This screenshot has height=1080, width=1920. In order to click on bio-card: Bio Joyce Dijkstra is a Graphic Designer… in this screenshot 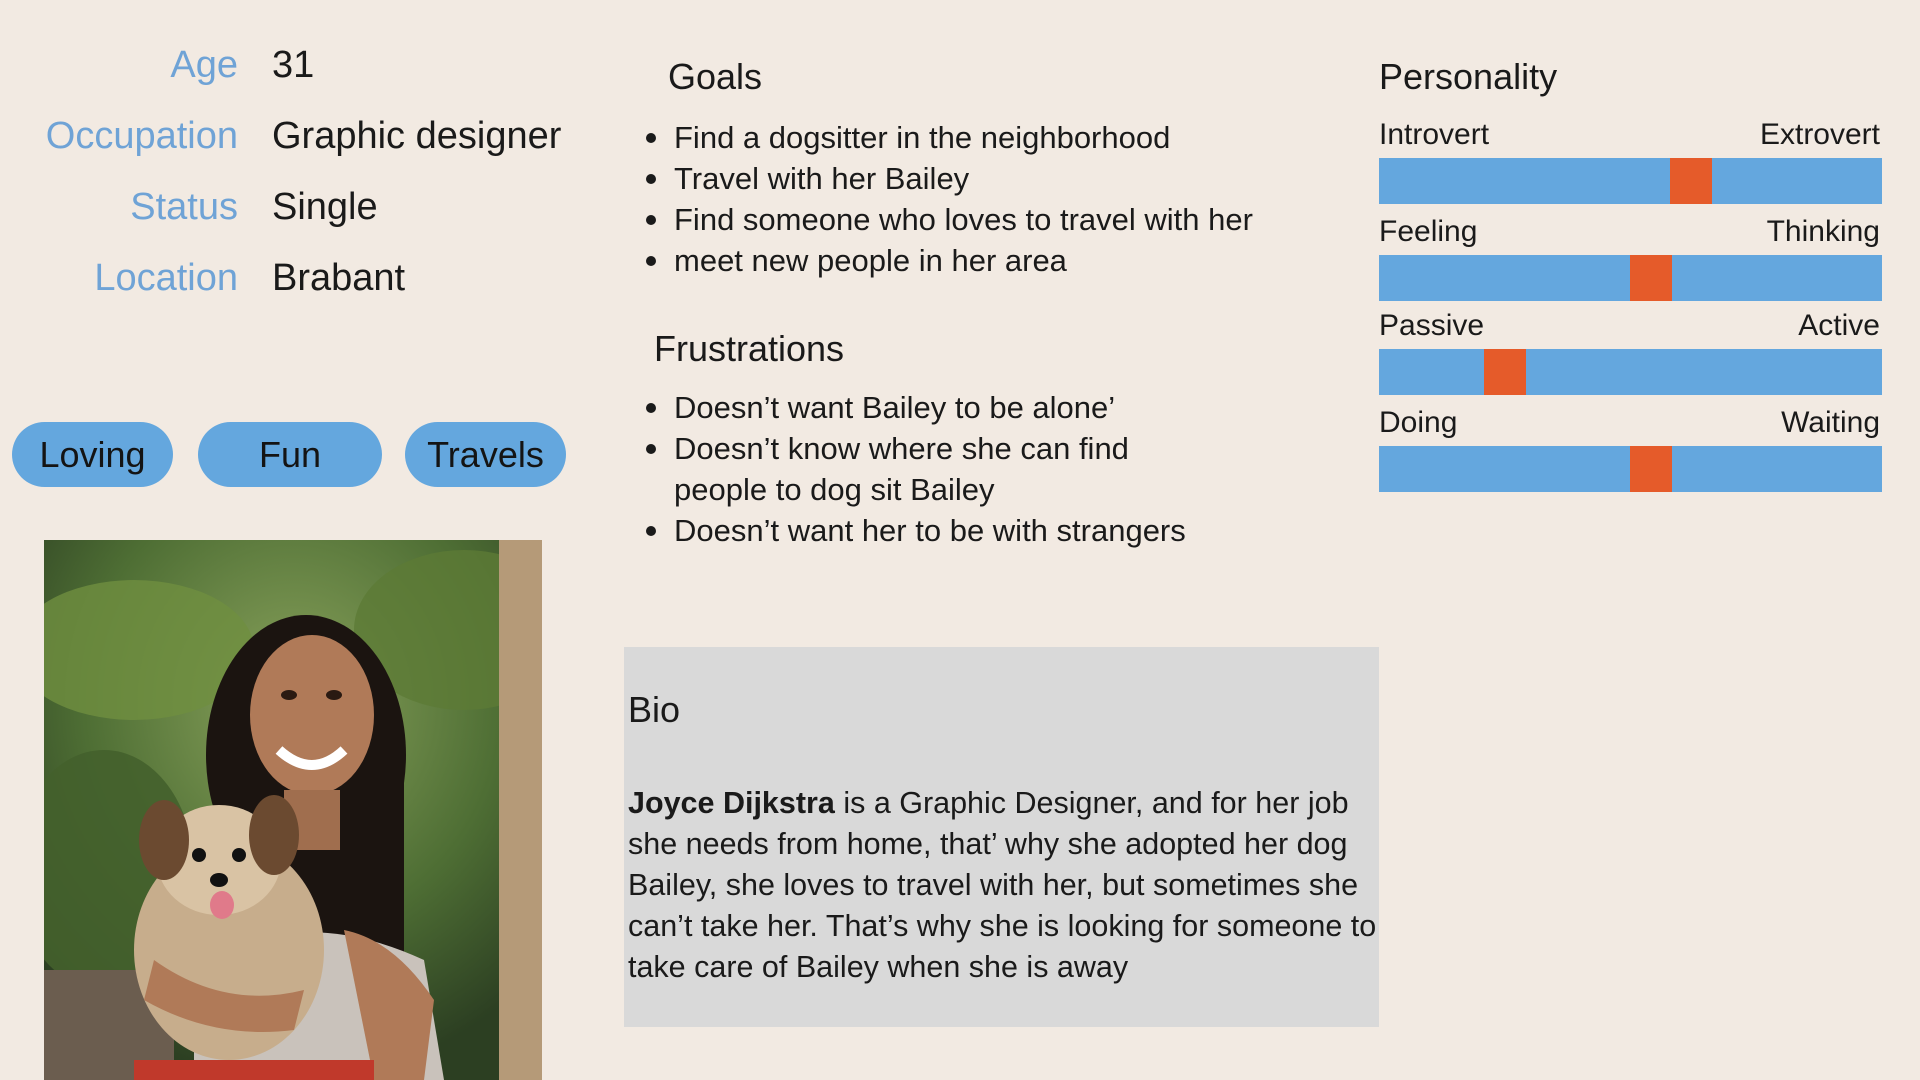, I will do `click(1001, 837)`.